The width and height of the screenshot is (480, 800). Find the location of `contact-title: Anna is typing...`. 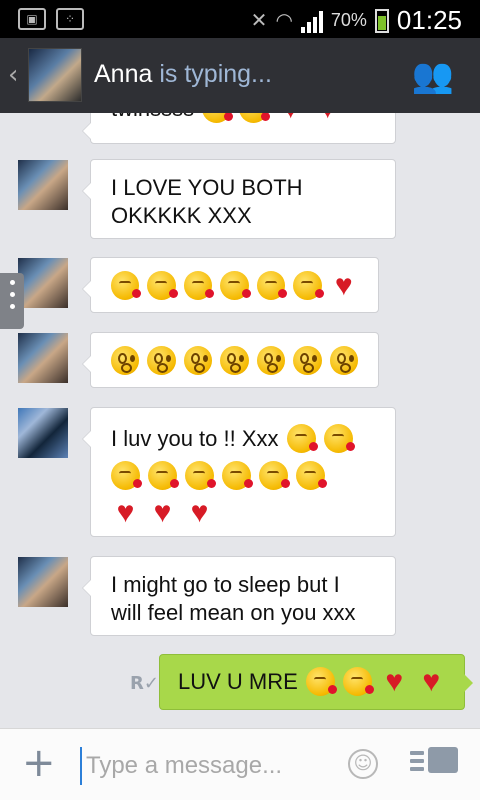

contact-title: Anna is typing... is located at coordinates (183, 74).